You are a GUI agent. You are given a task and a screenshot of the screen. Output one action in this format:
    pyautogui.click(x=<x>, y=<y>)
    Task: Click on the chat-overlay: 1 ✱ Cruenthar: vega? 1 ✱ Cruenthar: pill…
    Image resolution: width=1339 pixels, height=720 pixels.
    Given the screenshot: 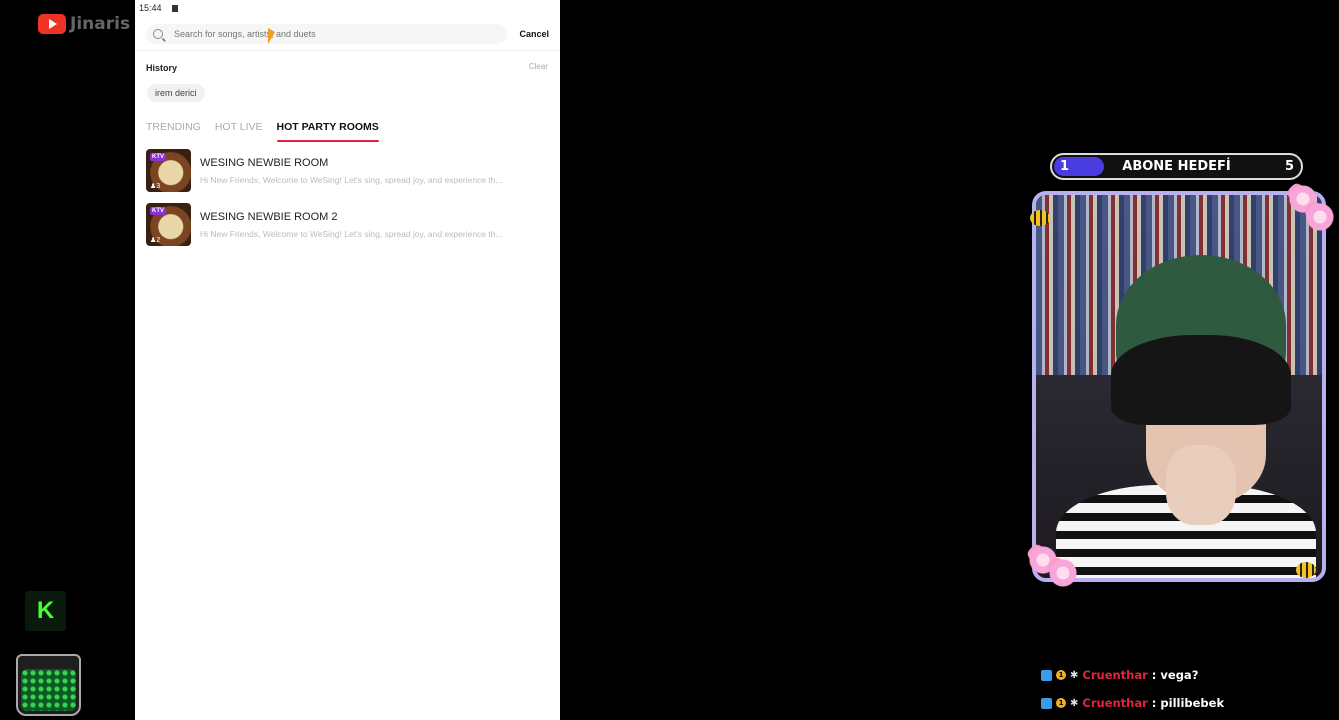 What is the action you would take?
    pyautogui.click(x=1132, y=694)
    